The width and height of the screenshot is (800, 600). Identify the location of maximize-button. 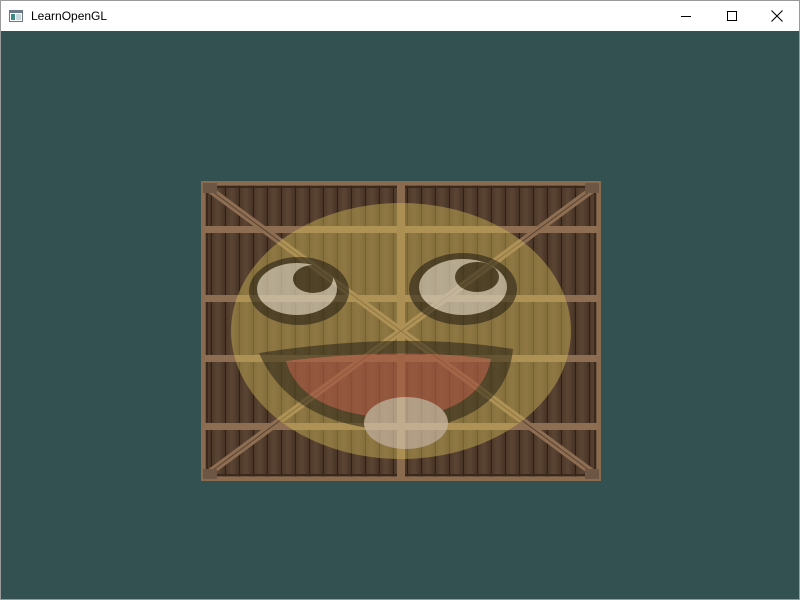
(732, 16).